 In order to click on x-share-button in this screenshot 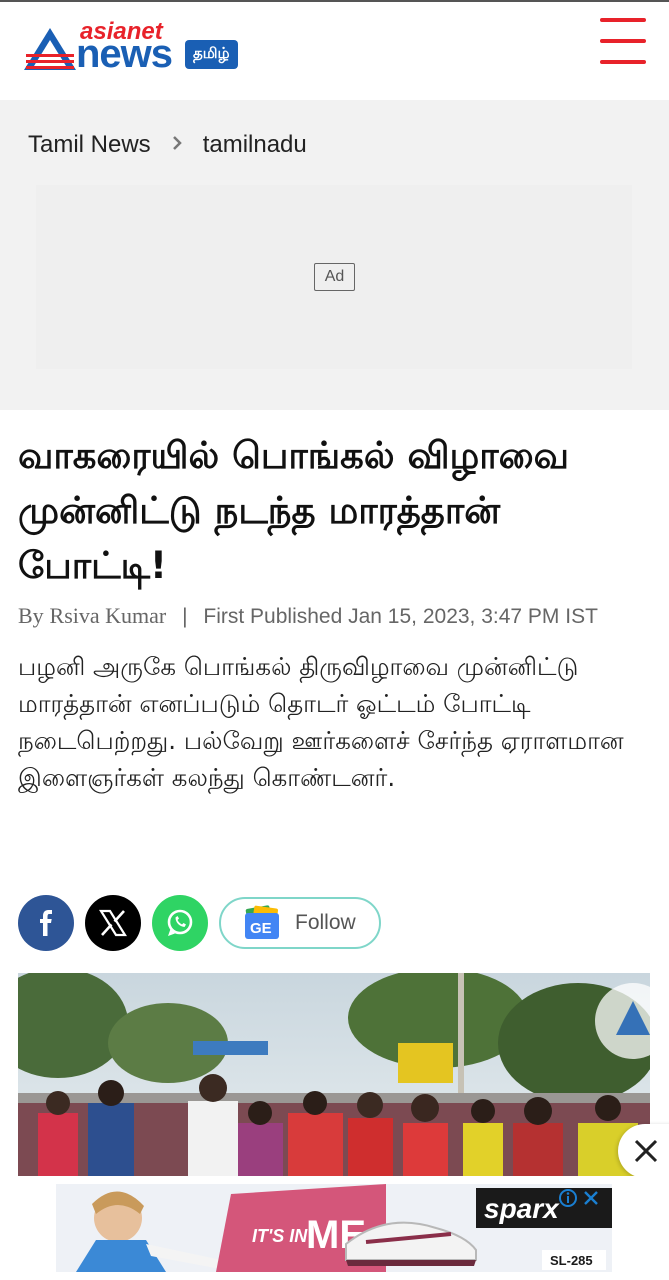, I will do `click(113, 923)`.